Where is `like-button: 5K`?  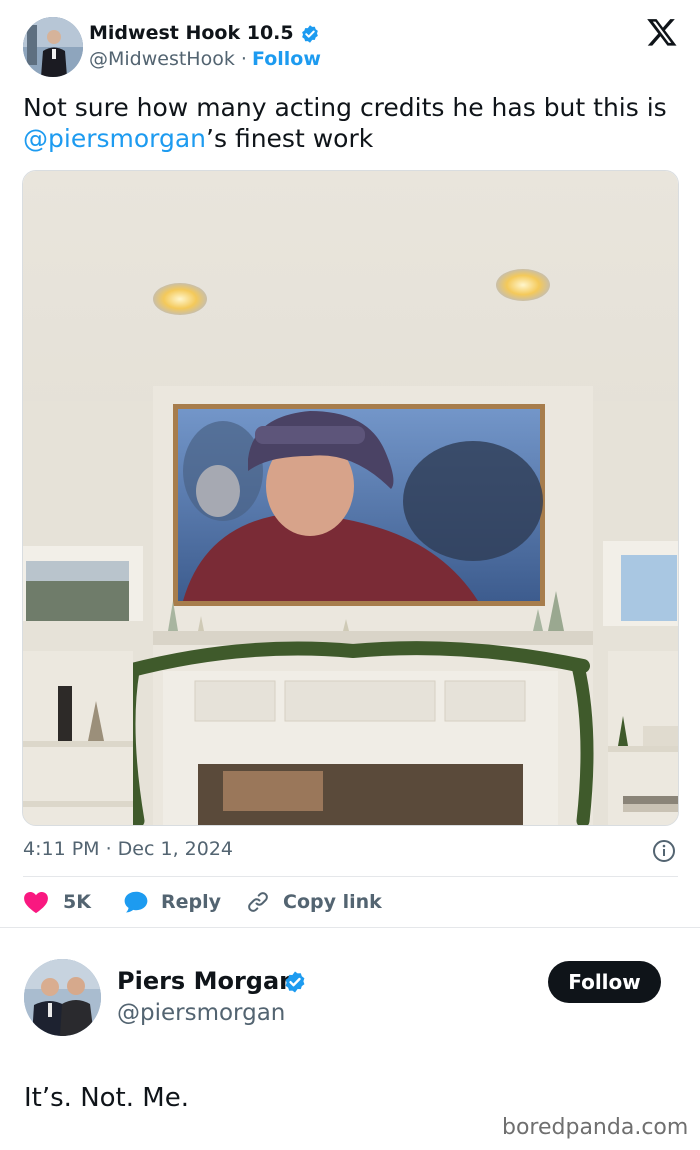
like-button: 5K is located at coordinates (57, 902).